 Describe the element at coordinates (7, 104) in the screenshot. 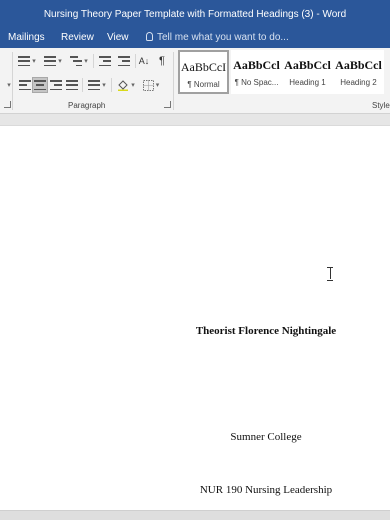

I see `font-dialog-launcher-icon` at that location.